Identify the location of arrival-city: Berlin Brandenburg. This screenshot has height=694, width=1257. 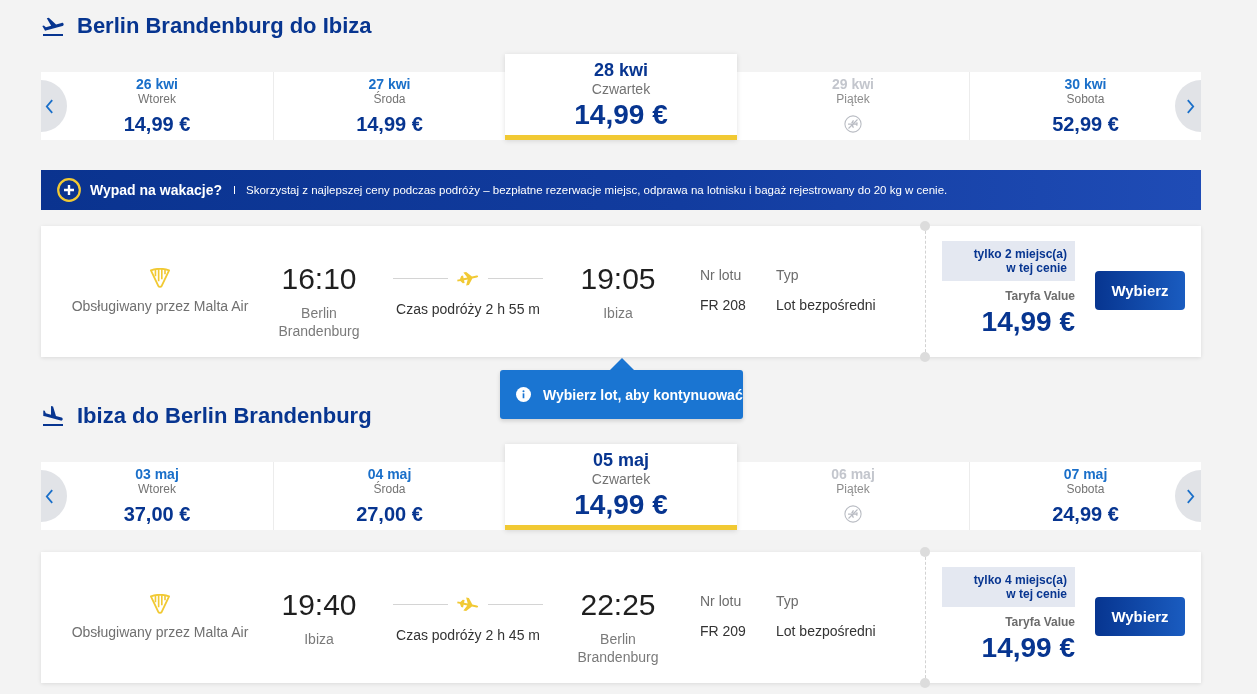
(618, 648).